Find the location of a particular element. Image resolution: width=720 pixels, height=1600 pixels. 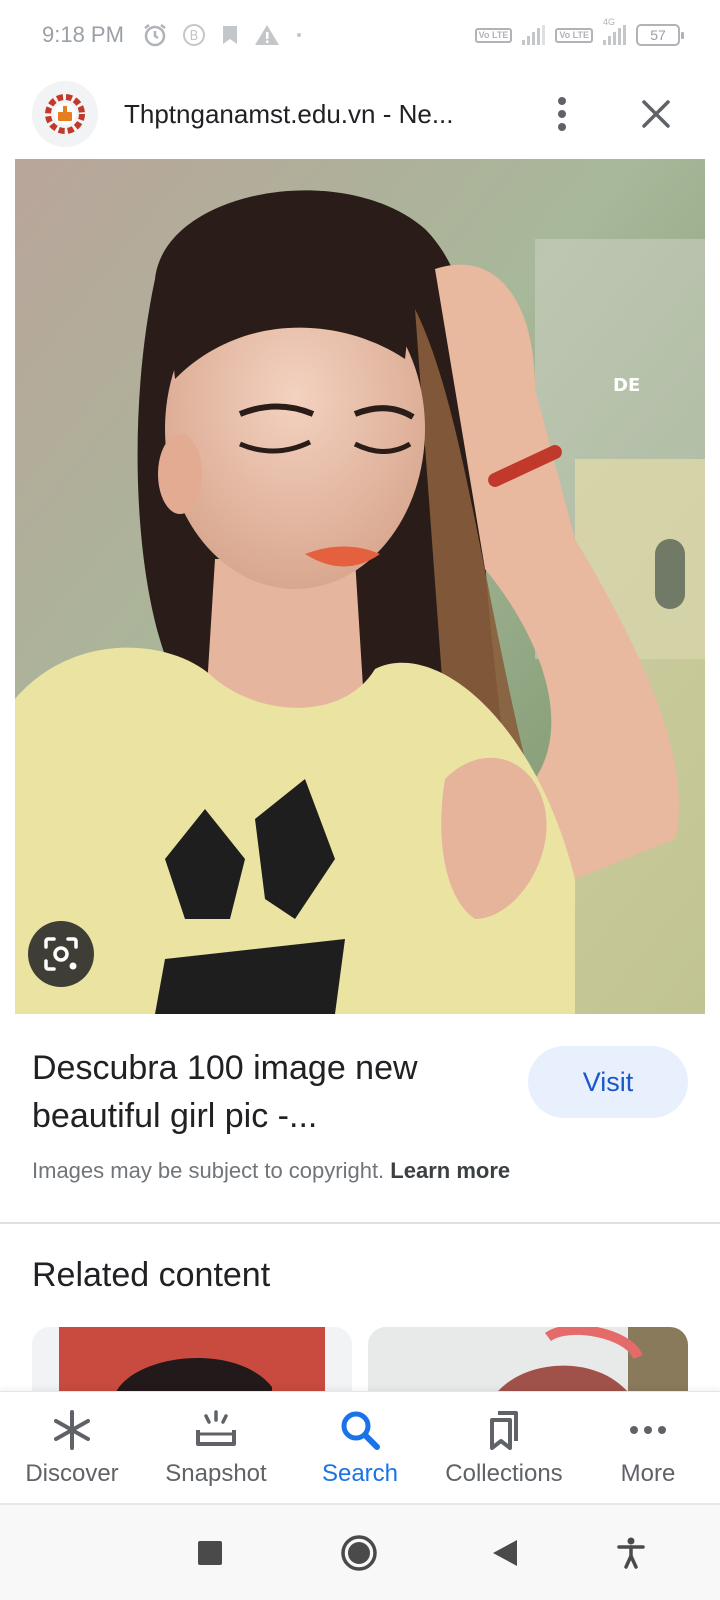

system-navigation-bar is located at coordinates (360, 1551).